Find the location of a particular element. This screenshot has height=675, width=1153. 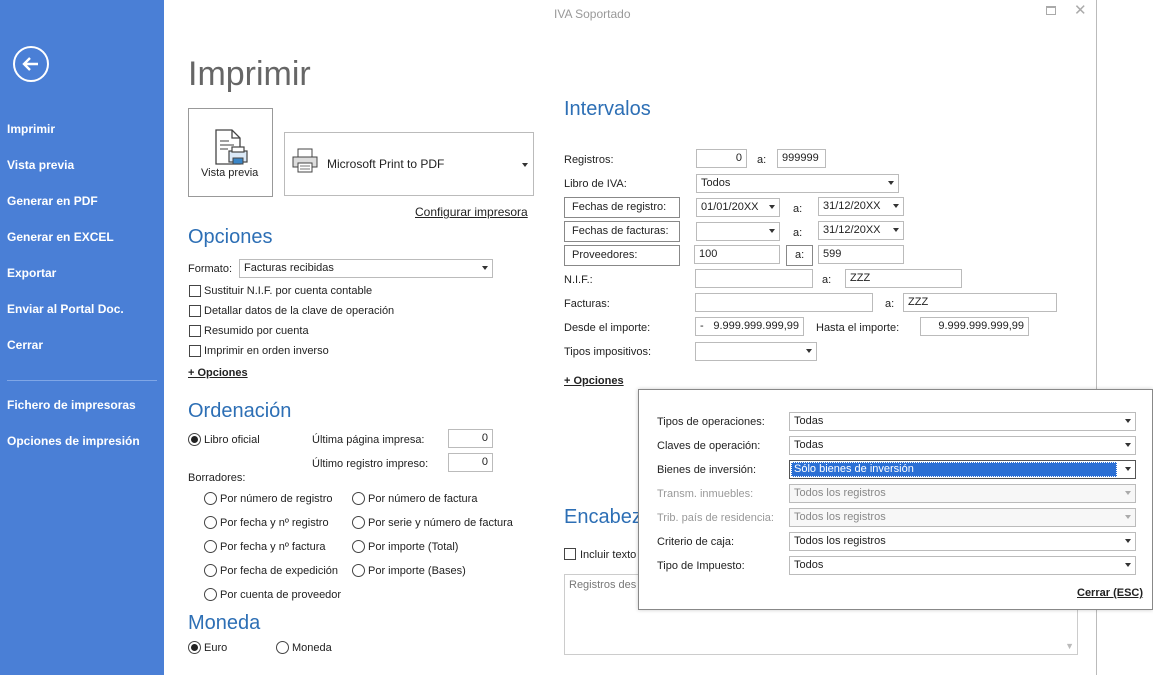

checkbox-label: Resumido por cuenta is located at coordinates (256, 331).